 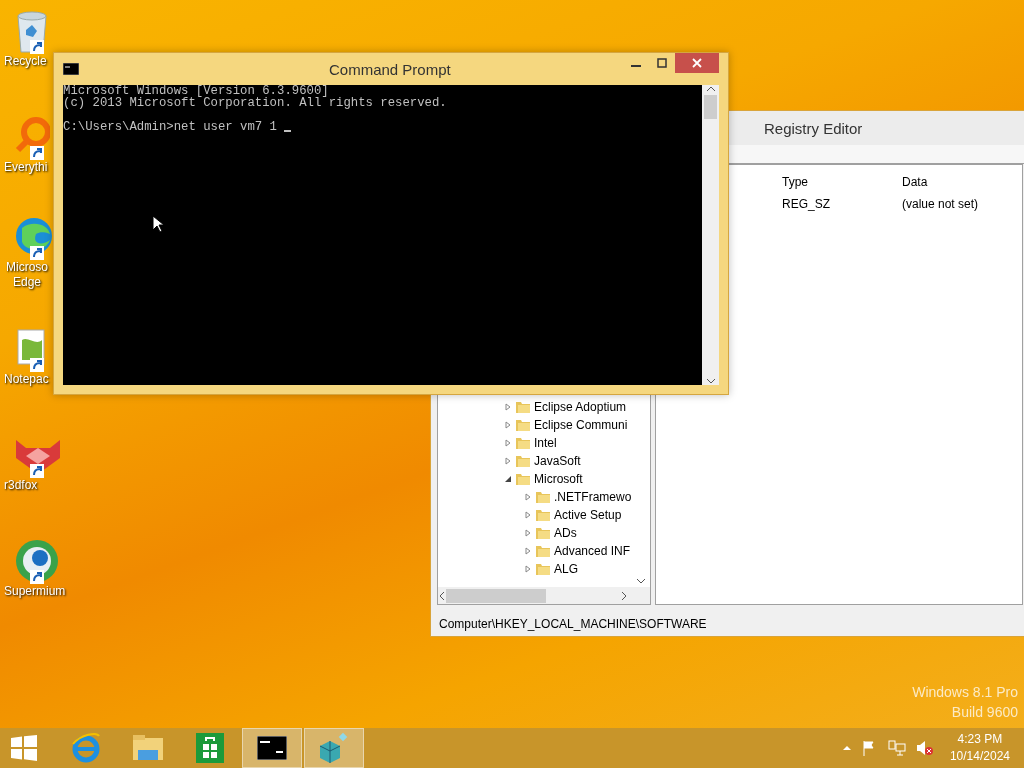 I want to click on window-title: Command Prompt, so click(x=390, y=69).